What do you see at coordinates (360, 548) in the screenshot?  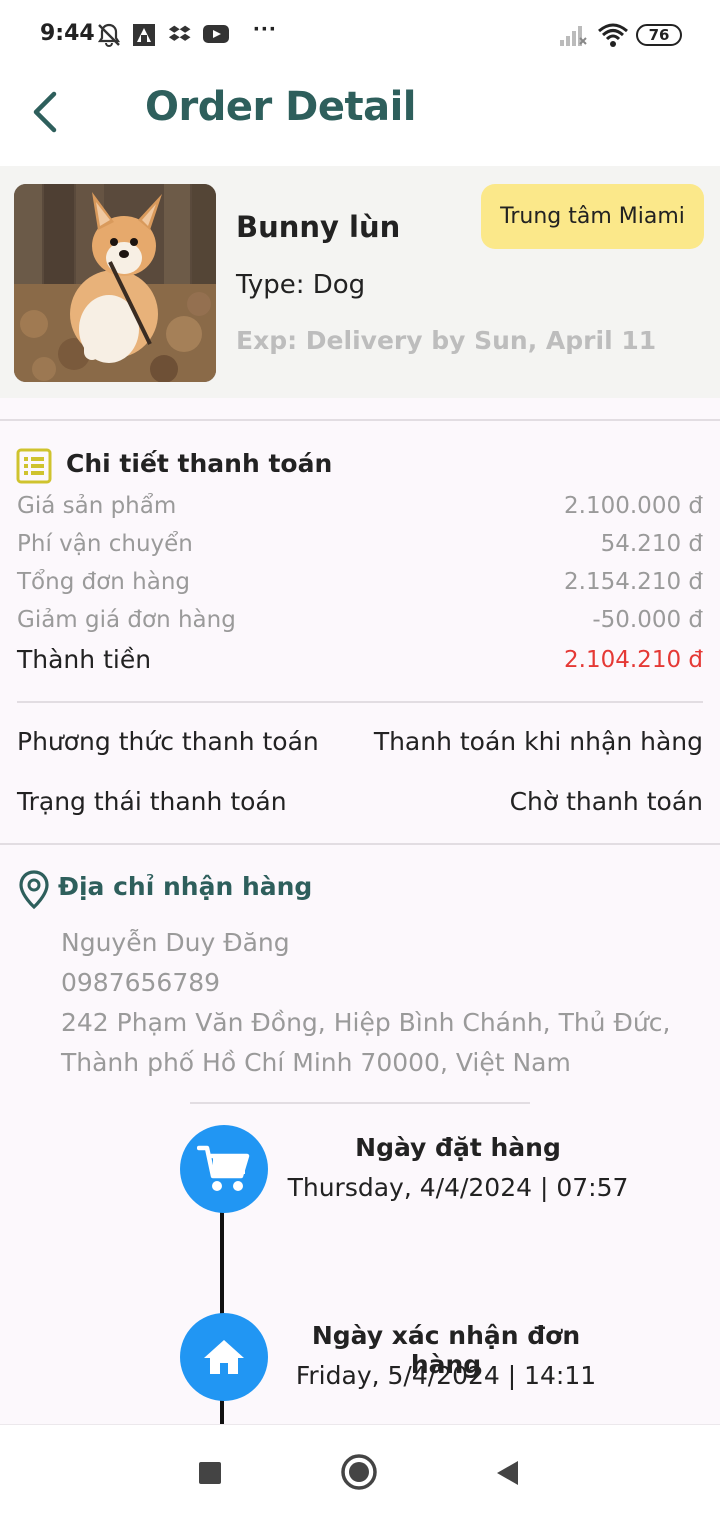 I see `payment-row: Phí vận chuyển 54.210 đ` at bounding box center [360, 548].